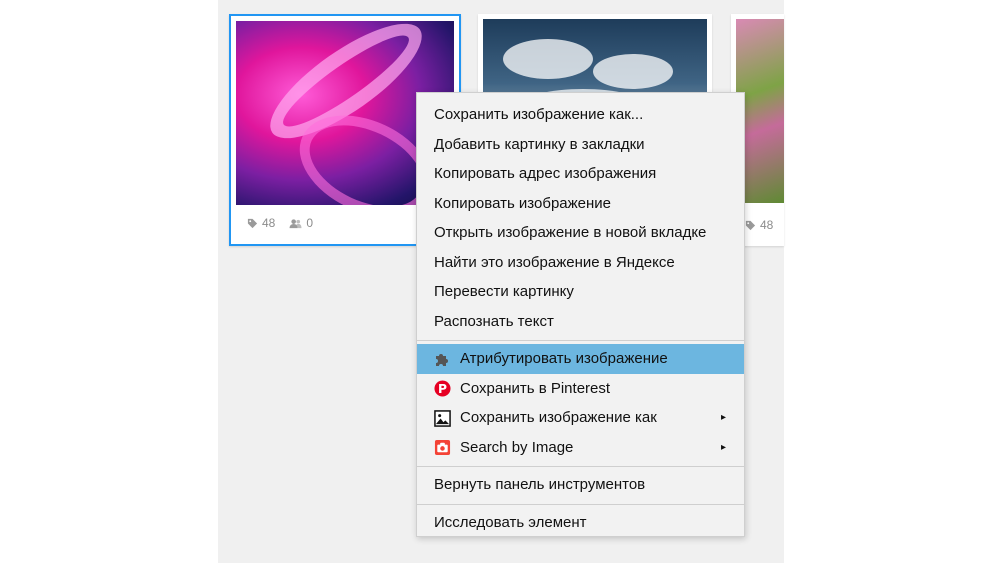 The width and height of the screenshot is (1000, 563). What do you see at coordinates (580, 485) in the screenshot?
I see `menu-item-restore-toolbar: Вернуть панель инструментов` at bounding box center [580, 485].